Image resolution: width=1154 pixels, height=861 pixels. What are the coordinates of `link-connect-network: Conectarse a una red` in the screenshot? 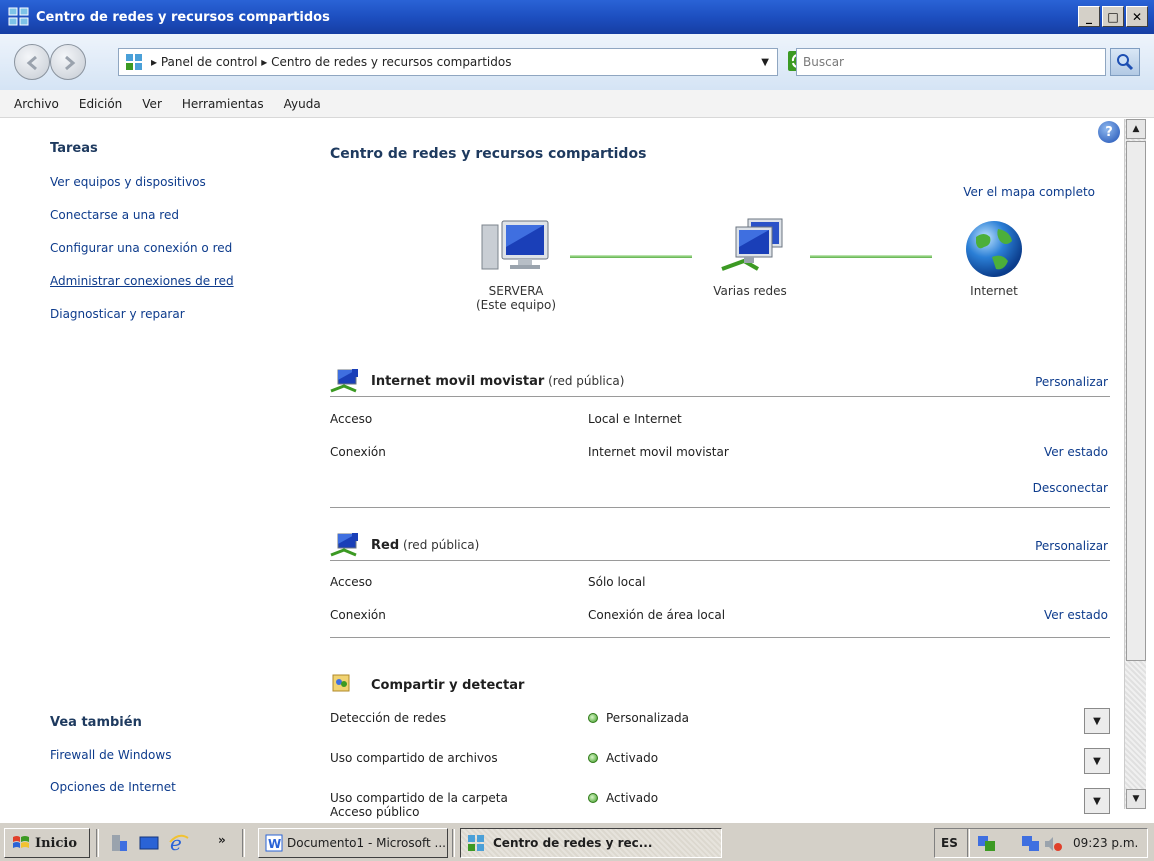 It's located at (114, 215).